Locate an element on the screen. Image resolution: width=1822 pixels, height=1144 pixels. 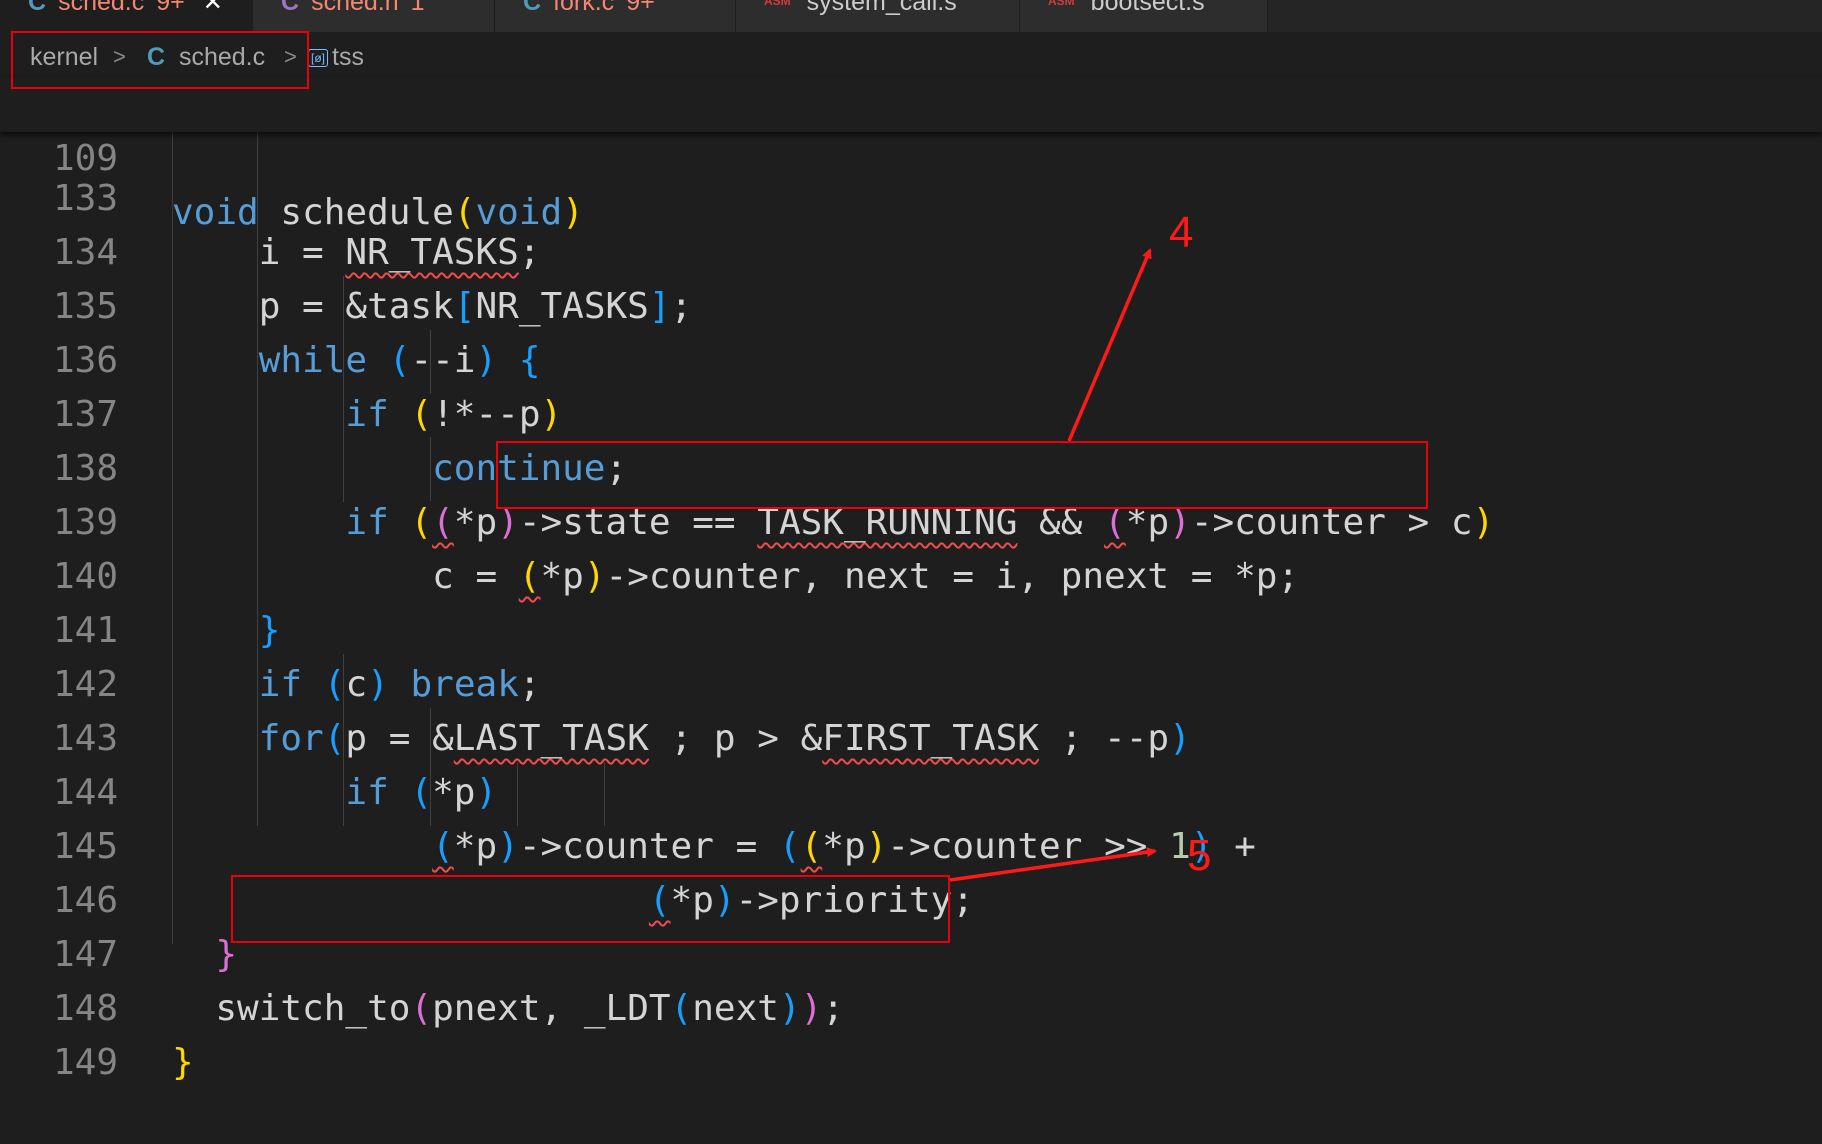
line-number: 149 is located at coordinates (85, 1062).